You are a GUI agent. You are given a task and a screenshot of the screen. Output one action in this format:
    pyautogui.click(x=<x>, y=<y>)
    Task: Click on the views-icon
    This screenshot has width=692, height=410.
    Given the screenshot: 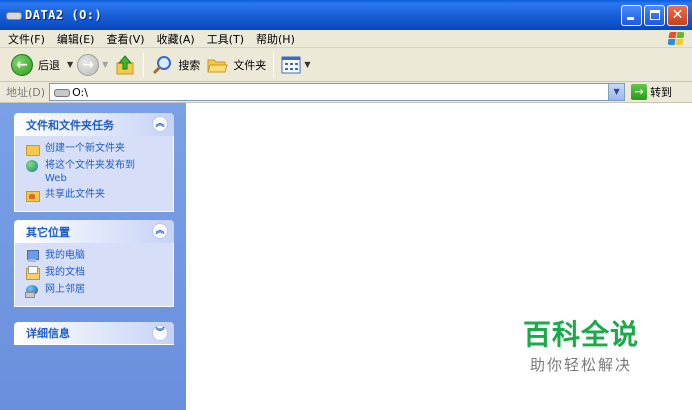 What is the action you would take?
    pyautogui.click(x=291, y=64)
    